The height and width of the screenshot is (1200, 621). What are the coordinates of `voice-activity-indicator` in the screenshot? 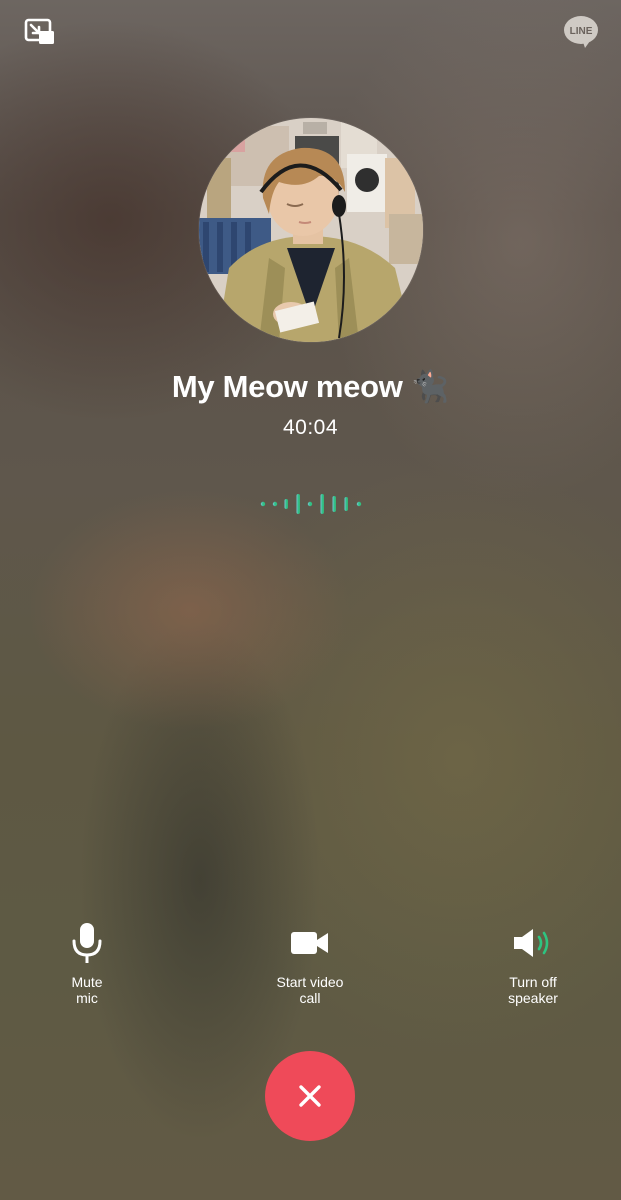 It's located at (311, 504).